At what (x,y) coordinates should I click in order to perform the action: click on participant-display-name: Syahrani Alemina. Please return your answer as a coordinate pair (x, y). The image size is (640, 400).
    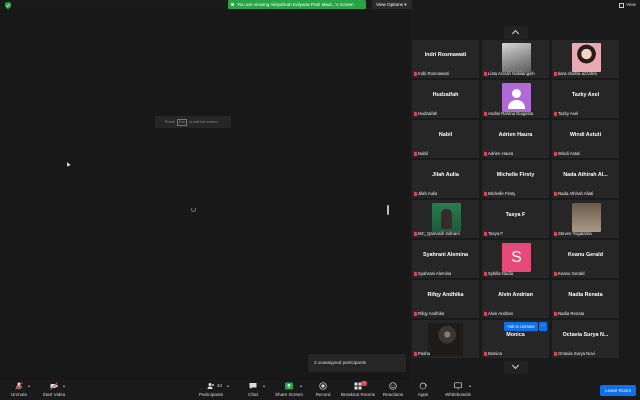
    Looking at the image, I should click on (445, 255).